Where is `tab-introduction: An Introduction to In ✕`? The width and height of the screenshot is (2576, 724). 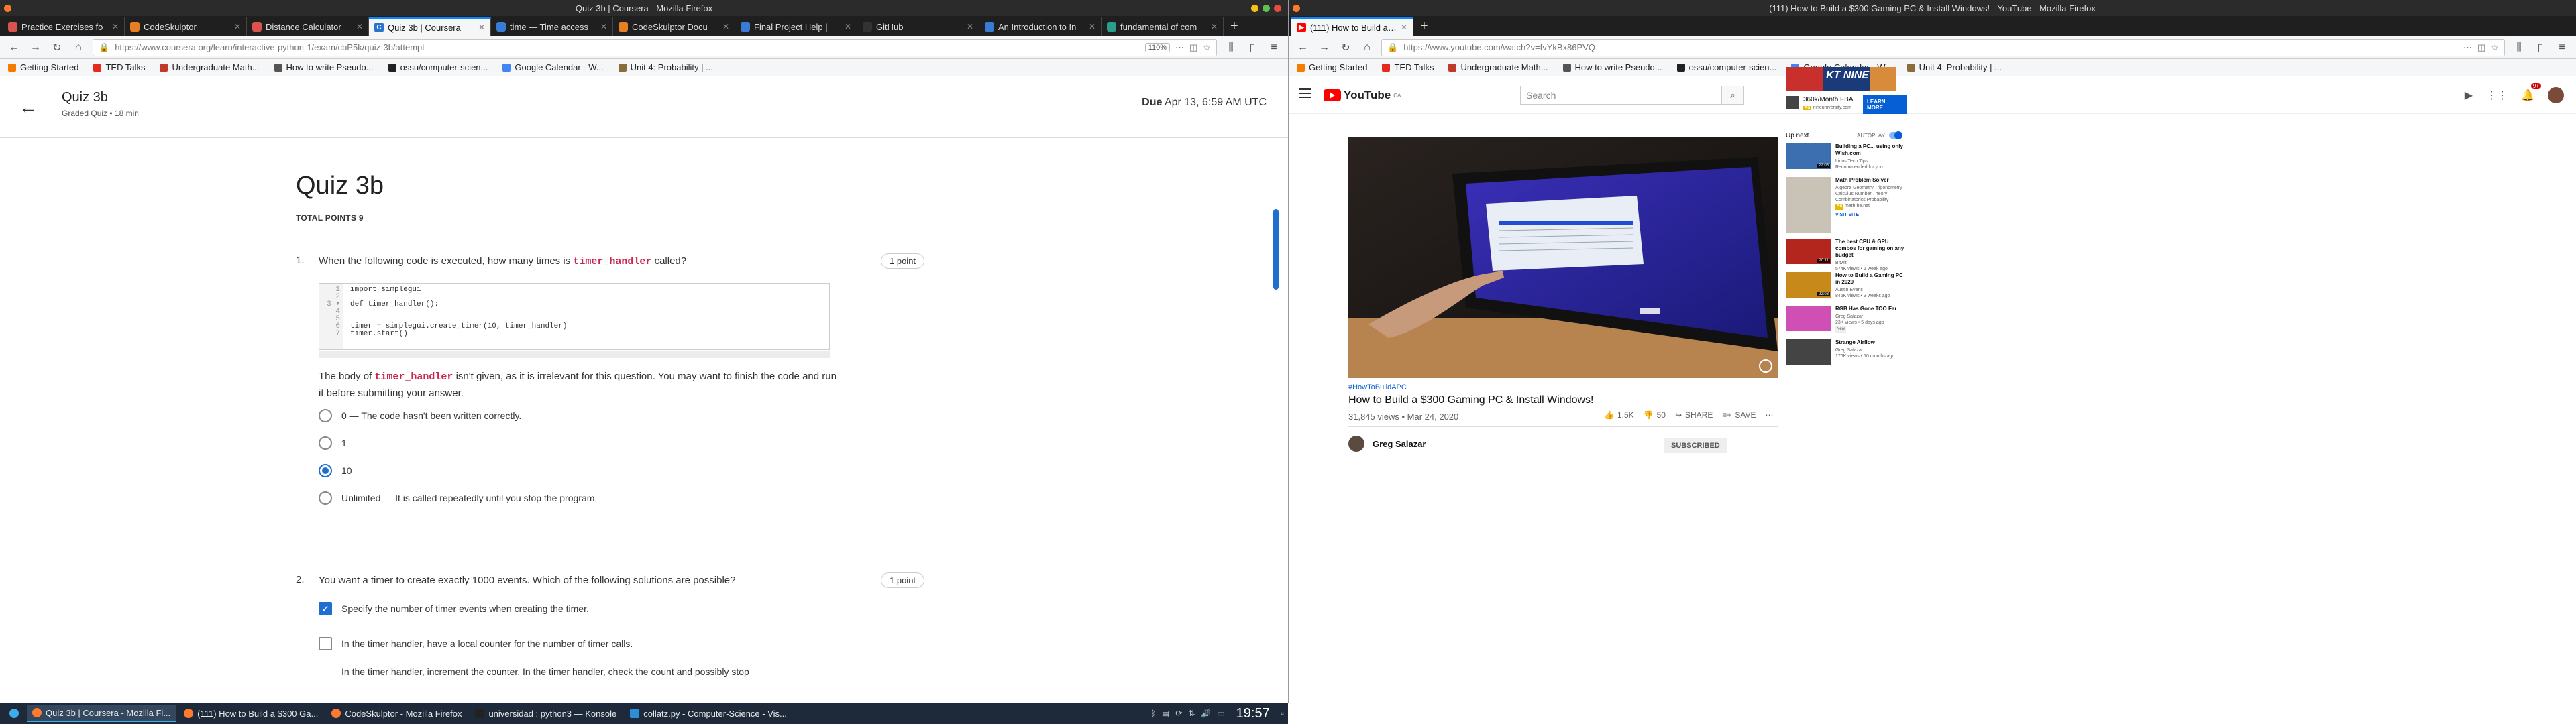
tab-introduction: An Introduction to In ✕ is located at coordinates (1040, 27).